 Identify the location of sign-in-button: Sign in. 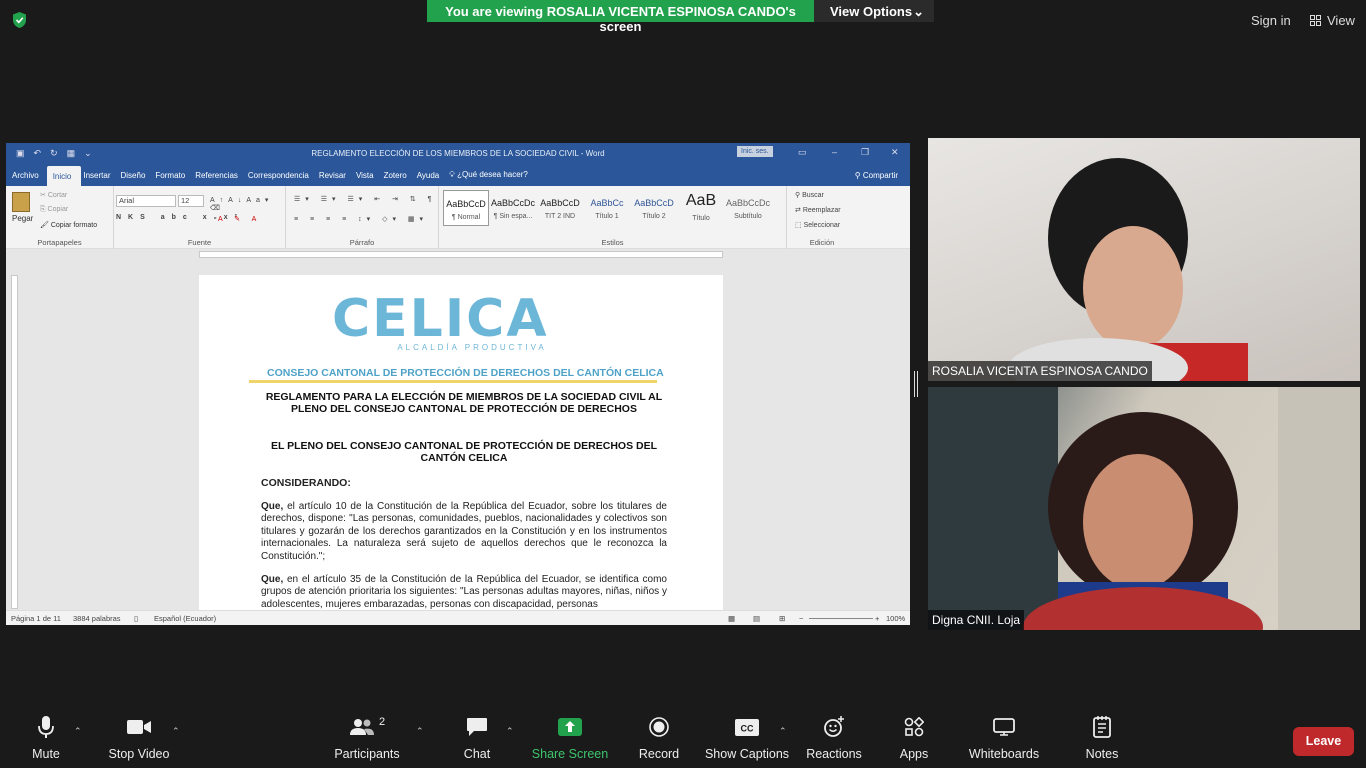
(1271, 20).